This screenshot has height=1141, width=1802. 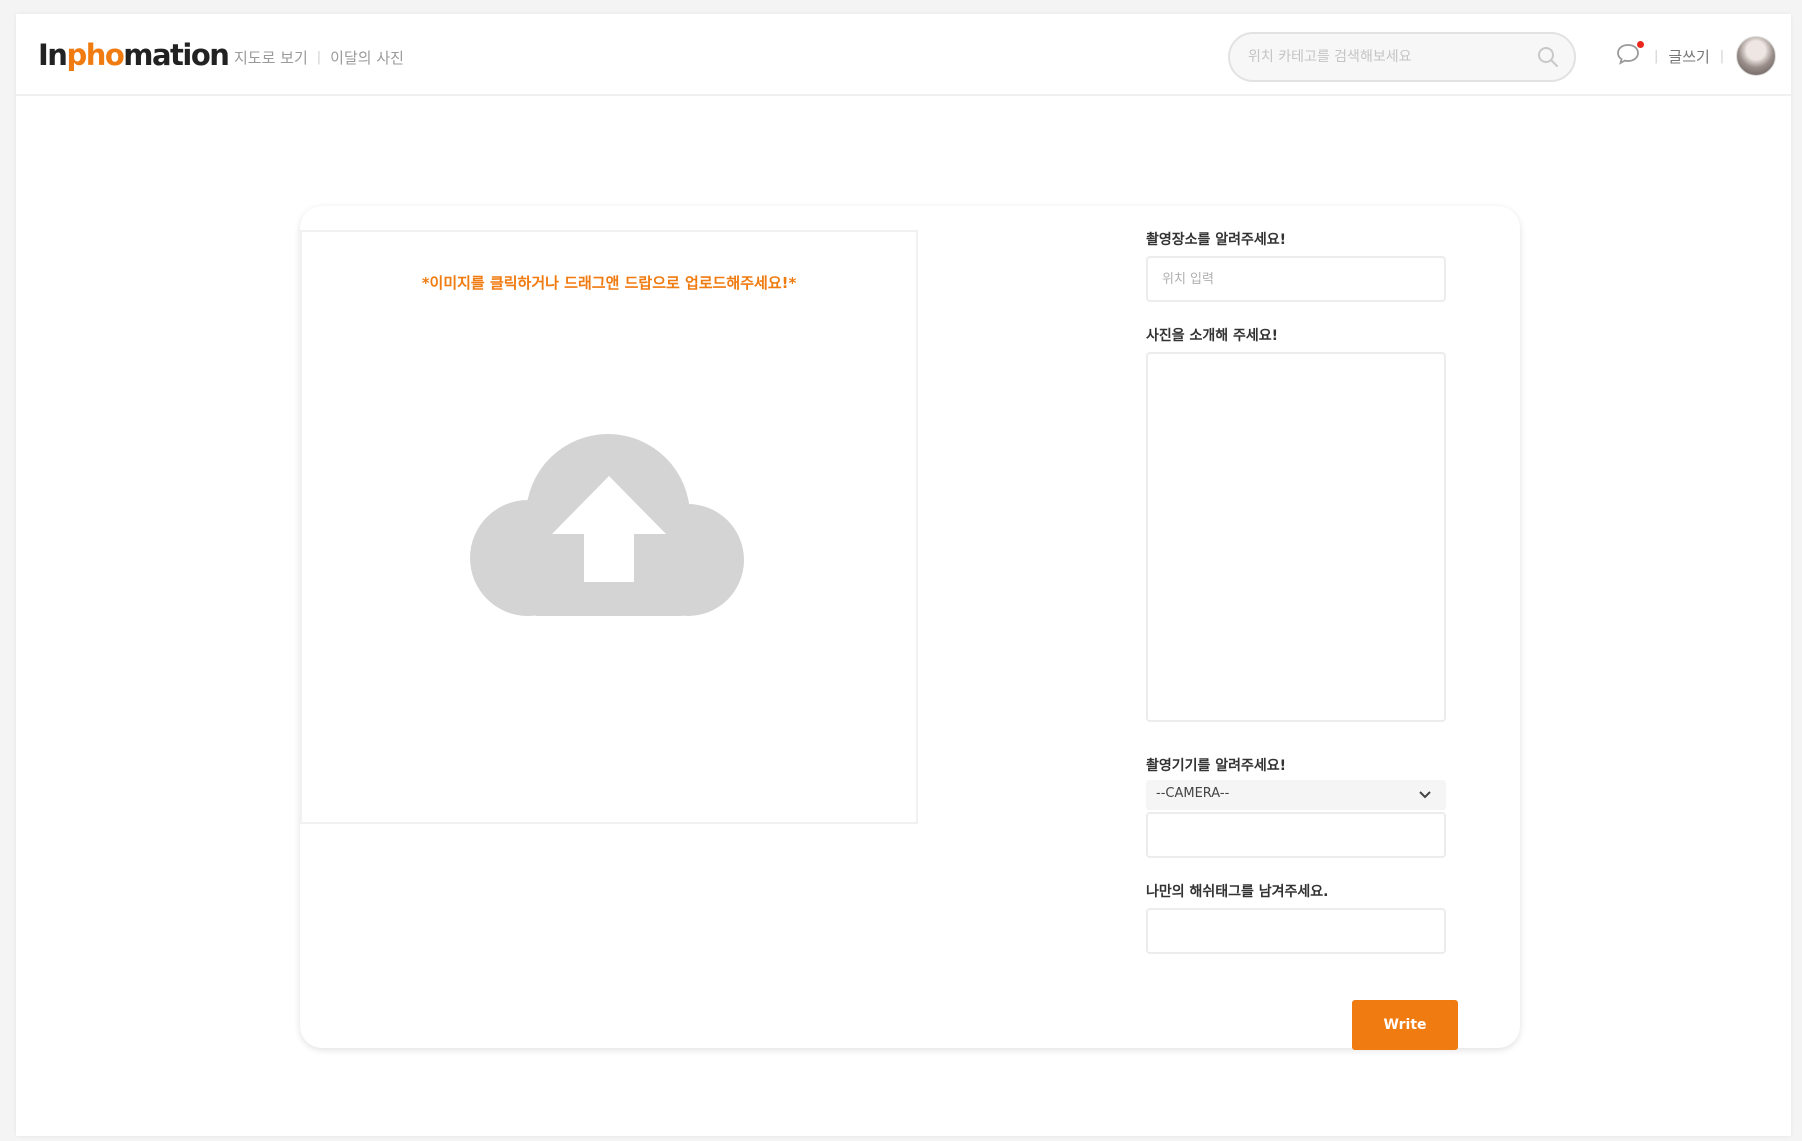 What do you see at coordinates (1383, 57) in the screenshot?
I see `search-input` at bounding box center [1383, 57].